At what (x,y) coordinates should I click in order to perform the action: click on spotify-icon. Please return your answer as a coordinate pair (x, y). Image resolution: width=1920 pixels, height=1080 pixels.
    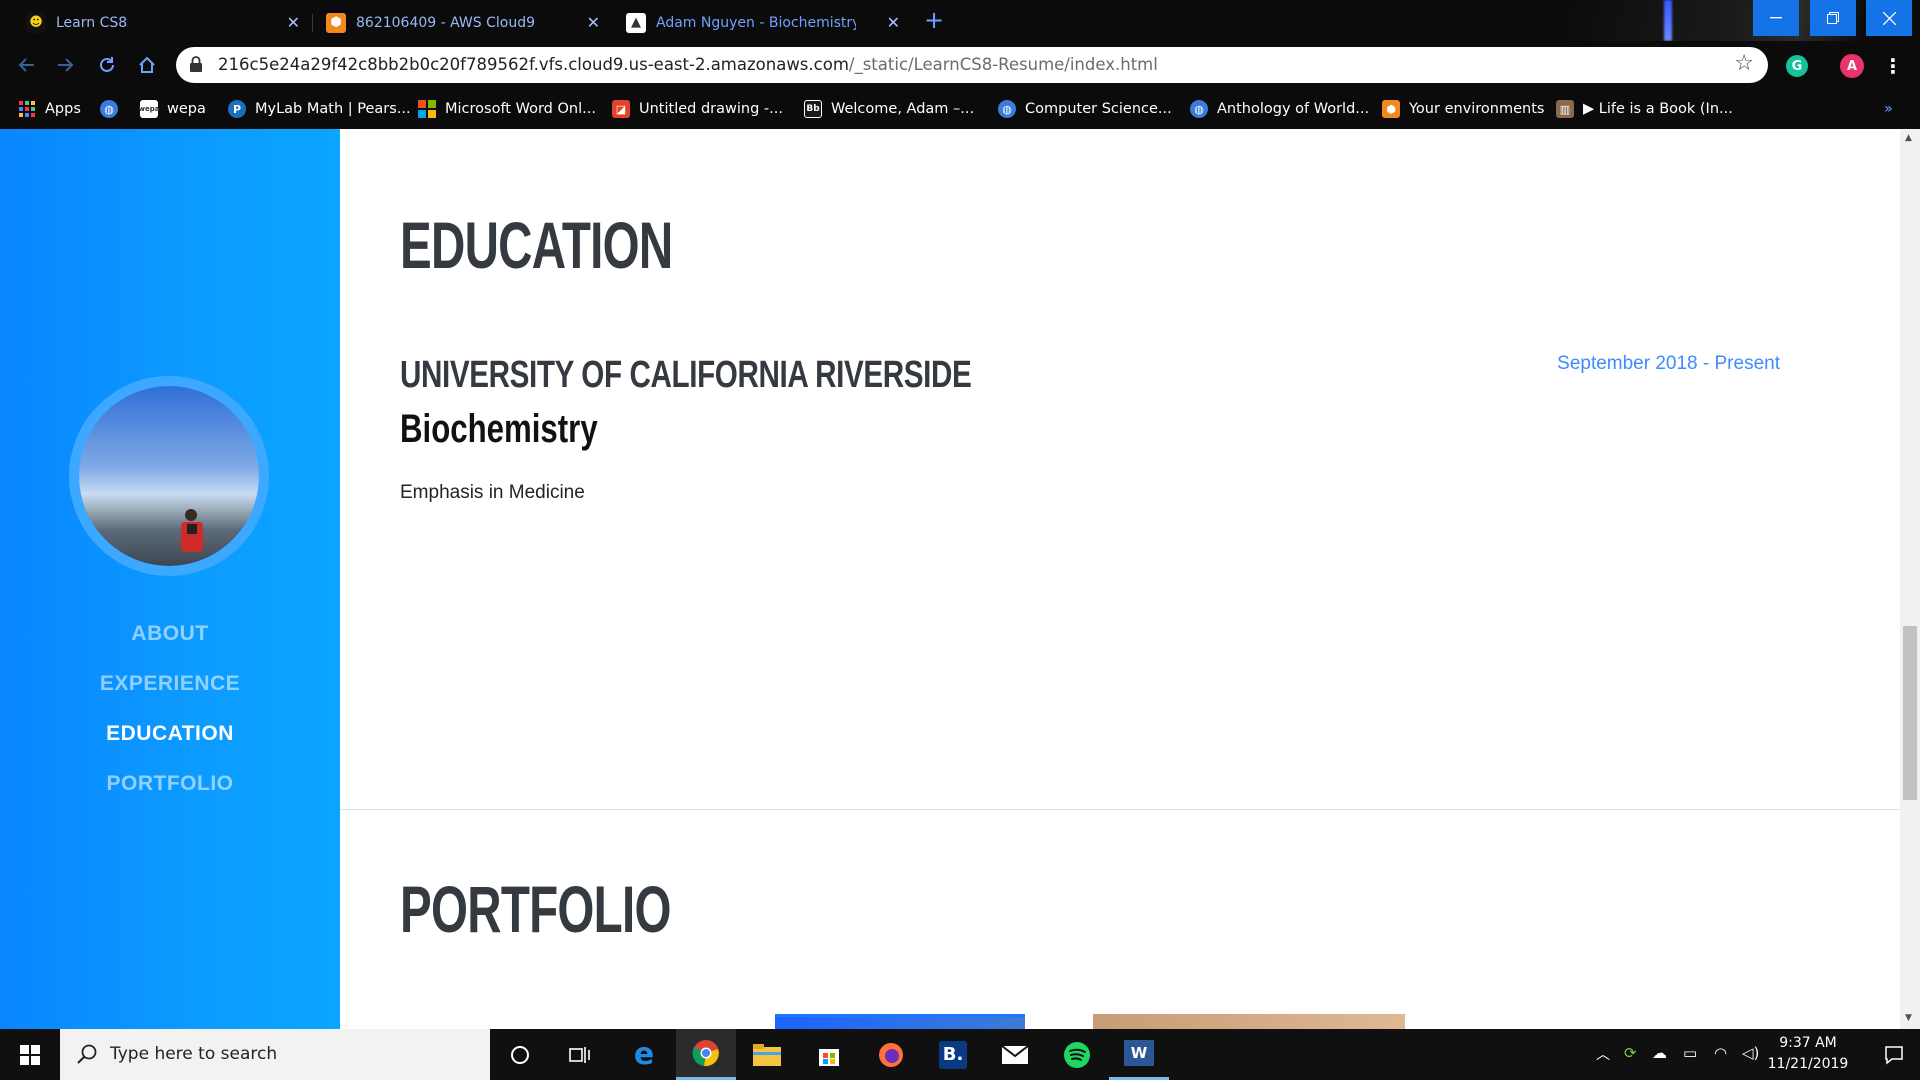
    Looking at the image, I should click on (1077, 1054).